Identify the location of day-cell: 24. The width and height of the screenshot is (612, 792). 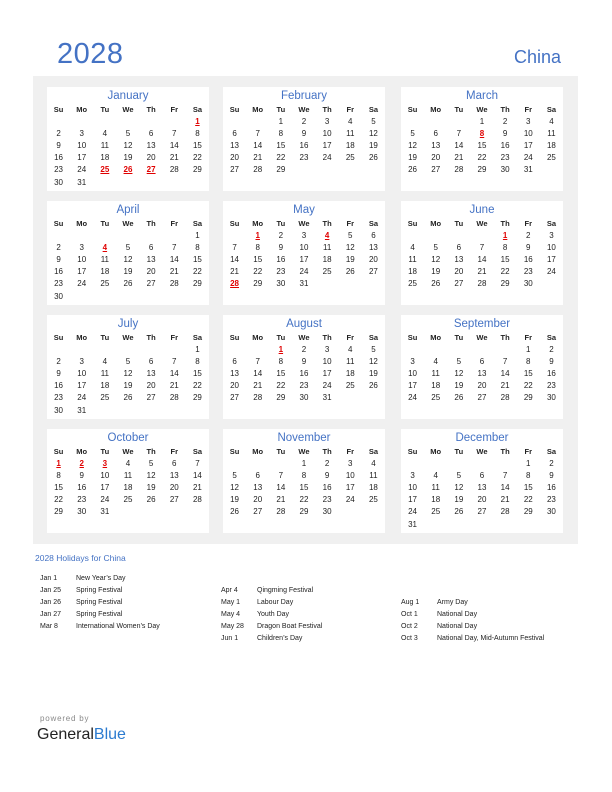
(413, 398).